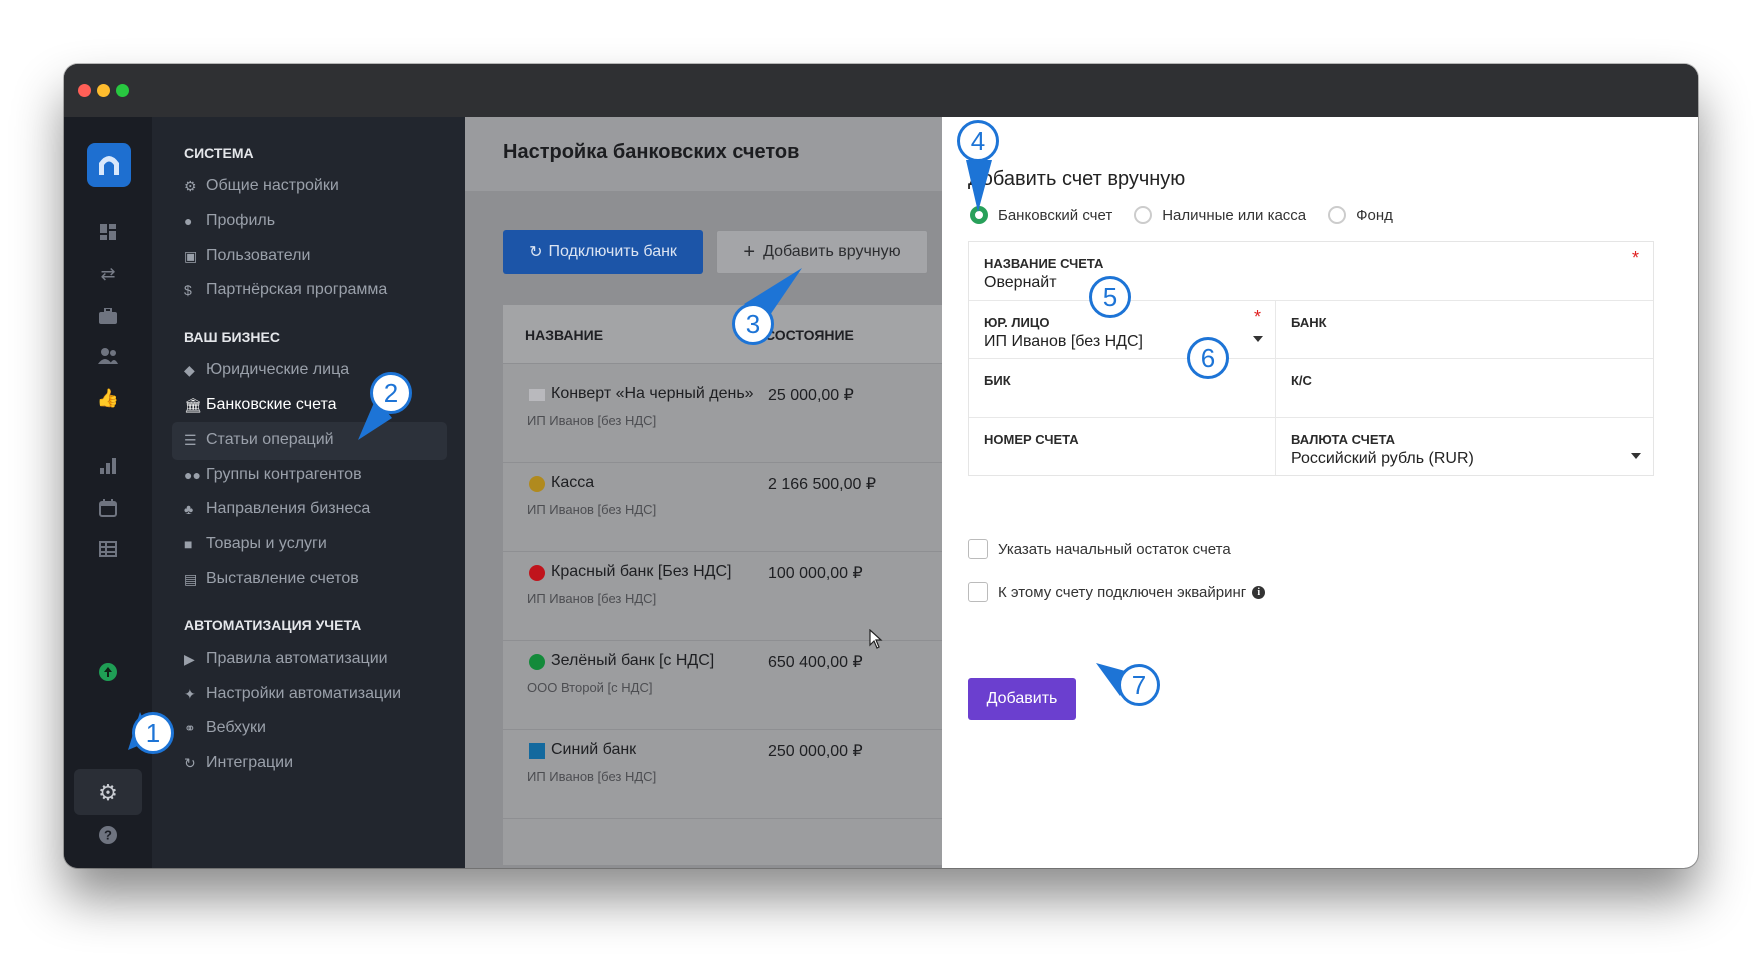 The height and width of the screenshot is (962, 1755). What do you see at coordinates (753, 324) in the screenshot?
I see `callout-3: 3` at bounding box center [753, 324].